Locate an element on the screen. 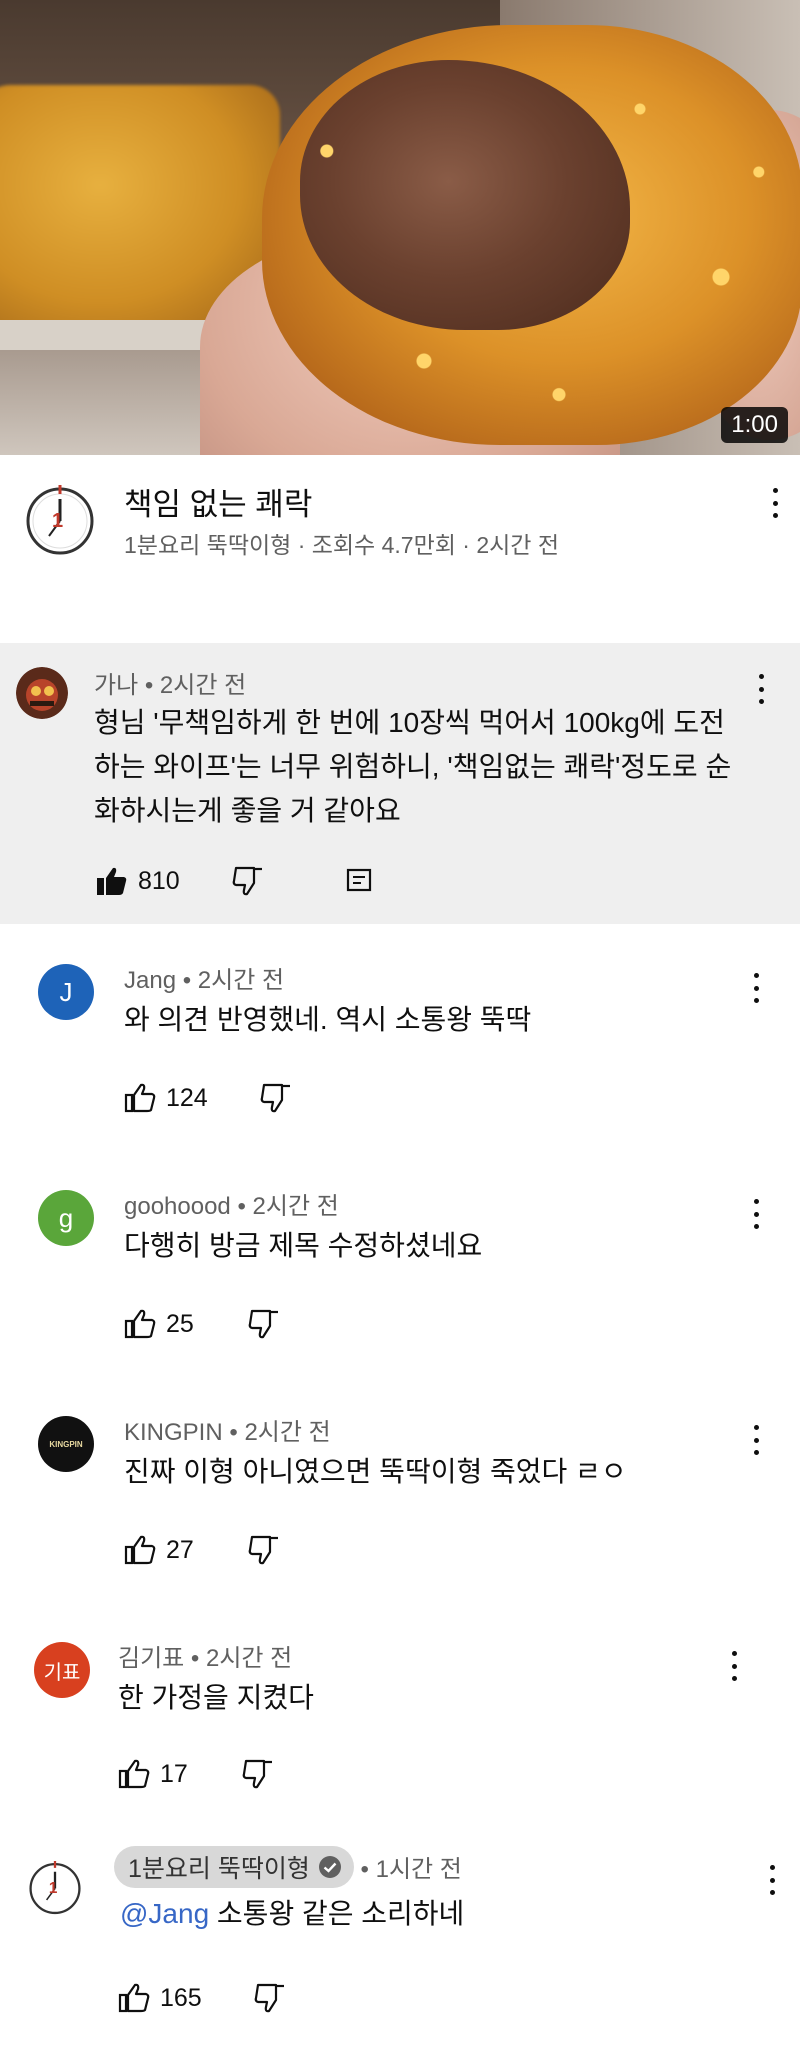  video-title: 책임 없는 쾌락 is located at coordinates (218, 501).